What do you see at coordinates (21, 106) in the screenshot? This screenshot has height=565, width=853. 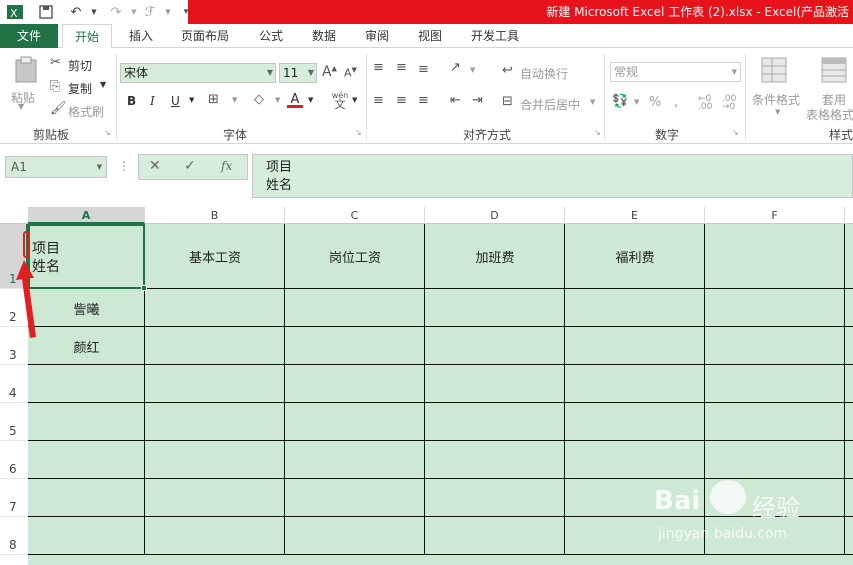 I see `paste-dropdown-icon: ▼` at bounding box center [21, 106].